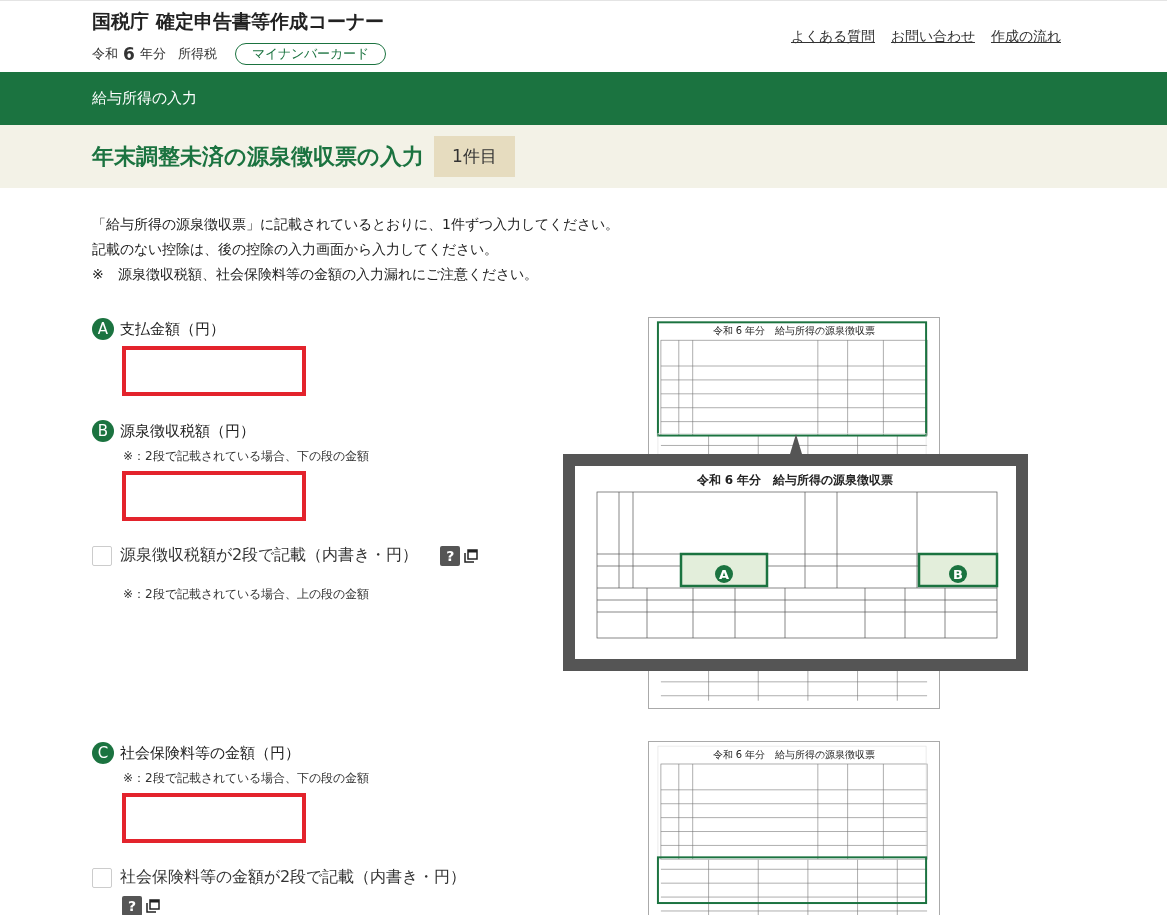 This screenshot has width=1167, height=915. I want to click on era-label: 令和, so click(105, 54).